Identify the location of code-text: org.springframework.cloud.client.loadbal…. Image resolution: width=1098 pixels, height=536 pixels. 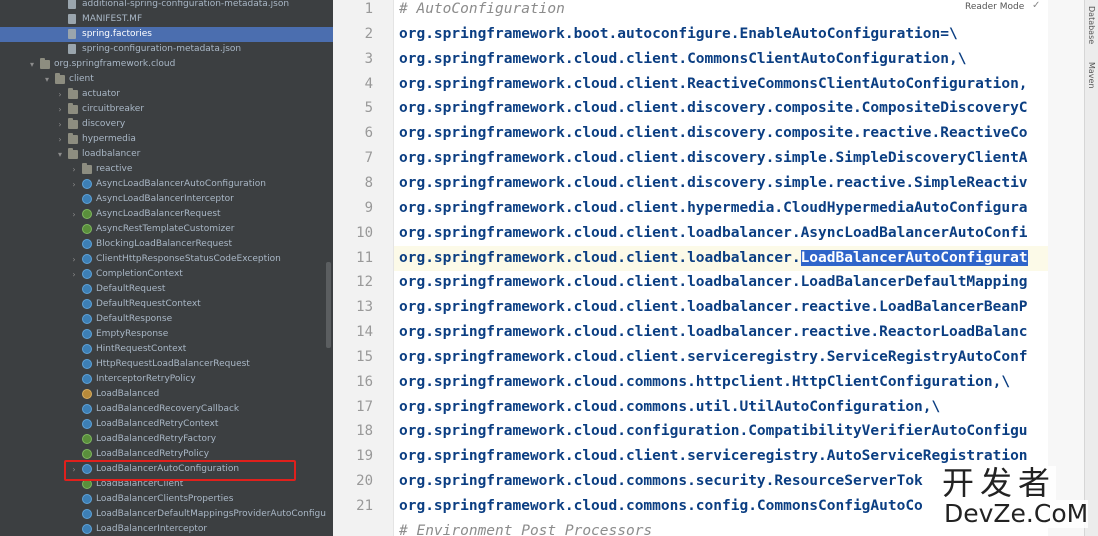
(713, 233).